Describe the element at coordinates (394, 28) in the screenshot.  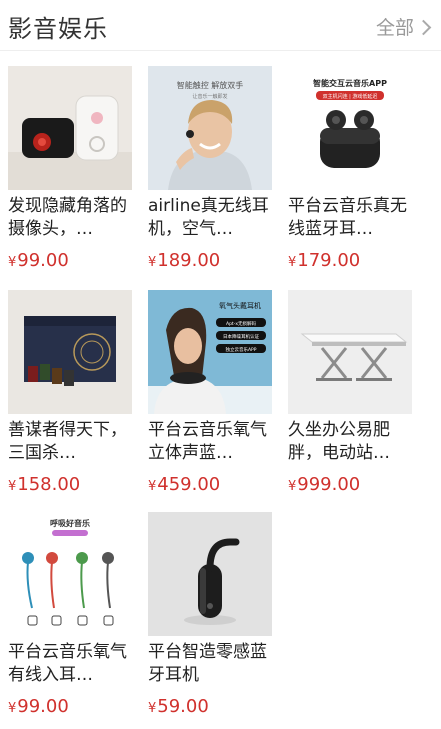
I see `view-all-label: 全部` at that location.